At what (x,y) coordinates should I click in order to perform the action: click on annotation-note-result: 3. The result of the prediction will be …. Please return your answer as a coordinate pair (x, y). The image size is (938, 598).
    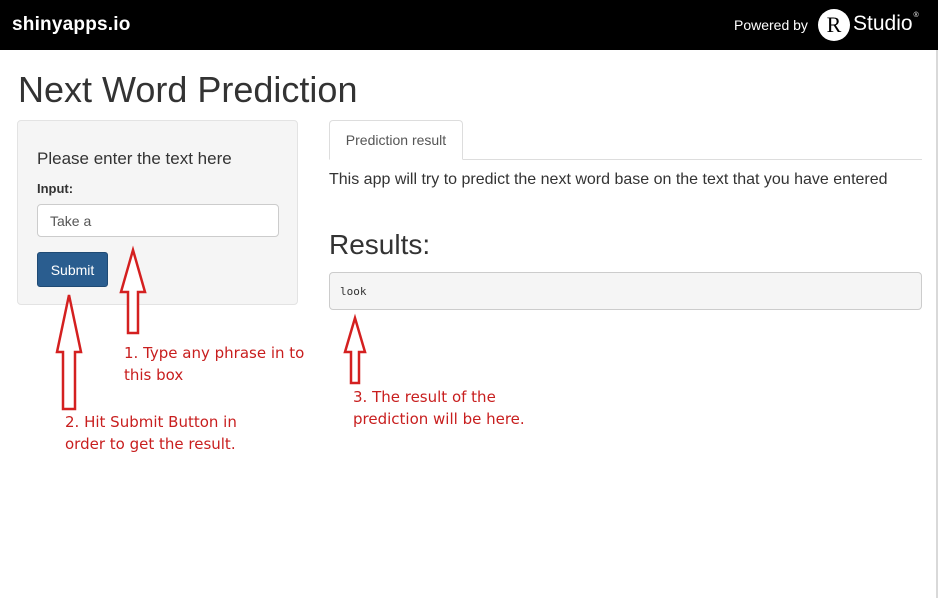
    Looking at the image, I should click on (439, 408).